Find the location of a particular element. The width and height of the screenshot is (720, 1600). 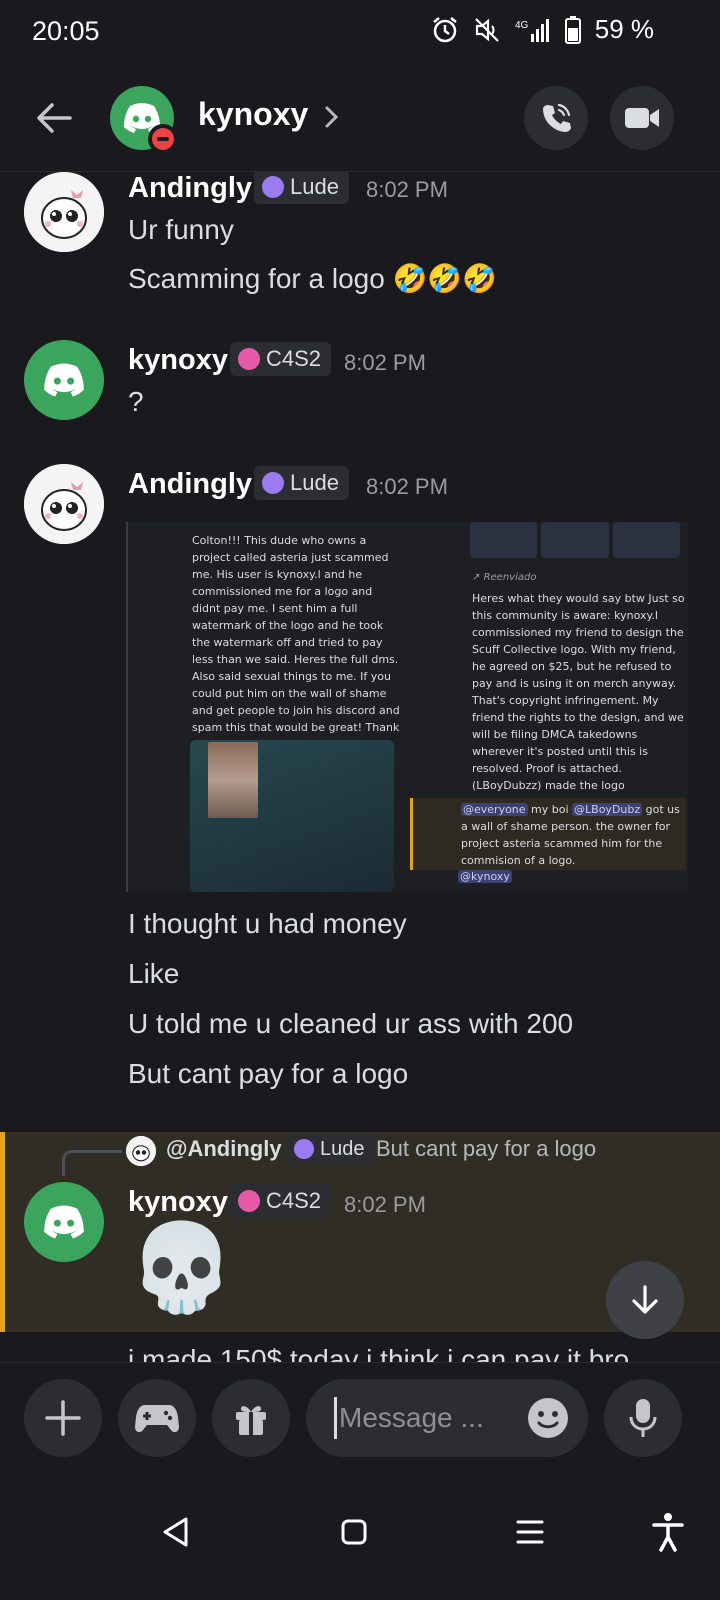

message-text: I thought u had money is located at coordinates (267, 923).